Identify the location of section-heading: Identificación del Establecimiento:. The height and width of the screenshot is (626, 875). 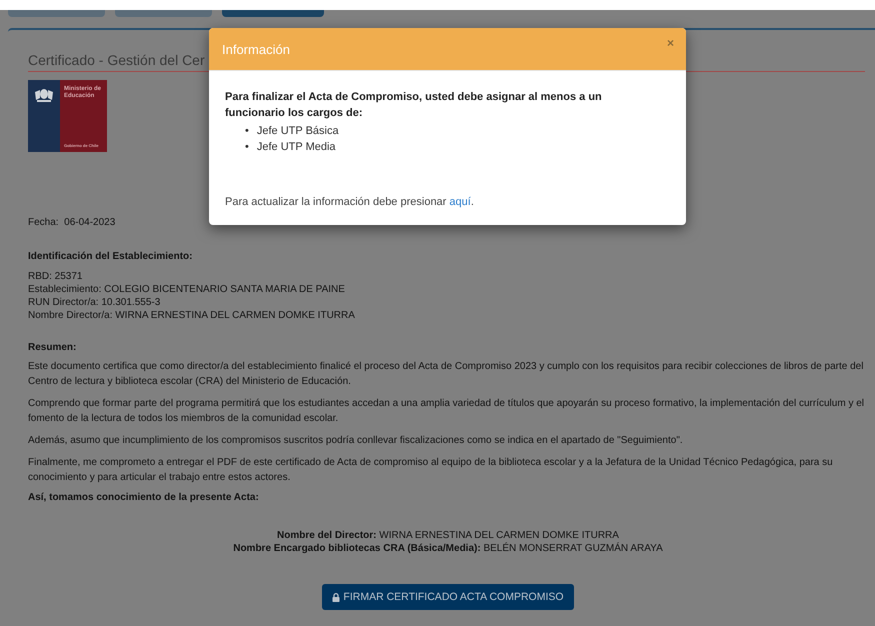
(111, 256).